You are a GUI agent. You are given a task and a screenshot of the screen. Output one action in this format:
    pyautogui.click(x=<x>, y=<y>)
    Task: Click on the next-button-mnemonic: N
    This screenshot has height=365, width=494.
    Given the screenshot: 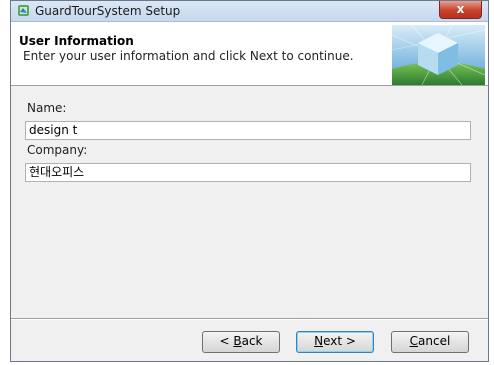 What is the action you would take?
    pyautogui.click(x=319, y=341)
    